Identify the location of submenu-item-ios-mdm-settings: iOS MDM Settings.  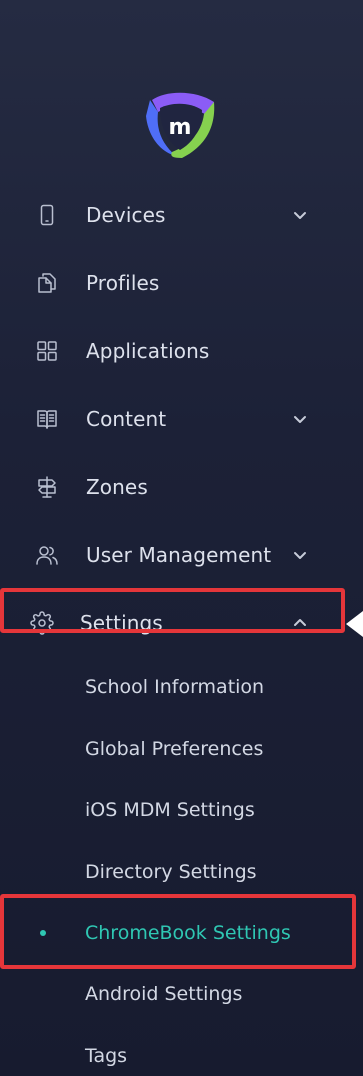
(181, 810).